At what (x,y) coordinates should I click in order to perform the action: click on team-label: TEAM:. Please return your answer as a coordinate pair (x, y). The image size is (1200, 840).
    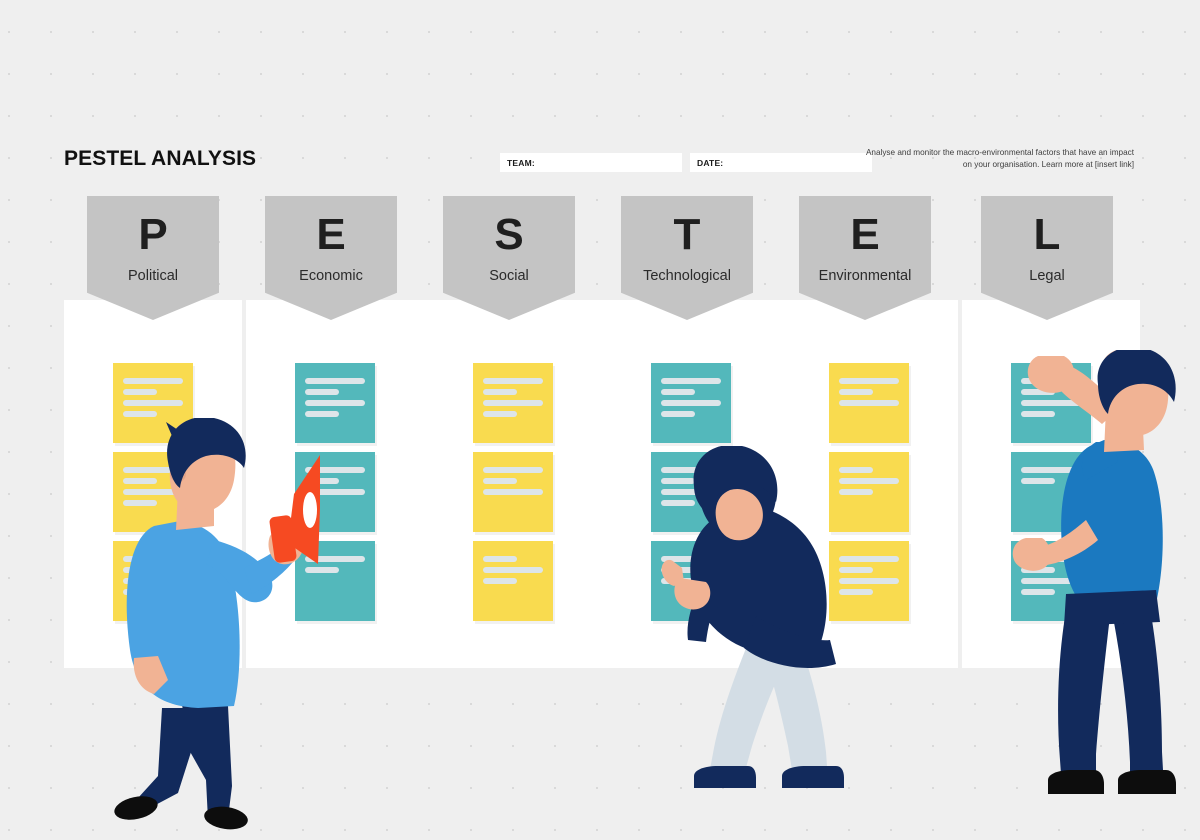
    Looking at the image, I should click on (521, 162).